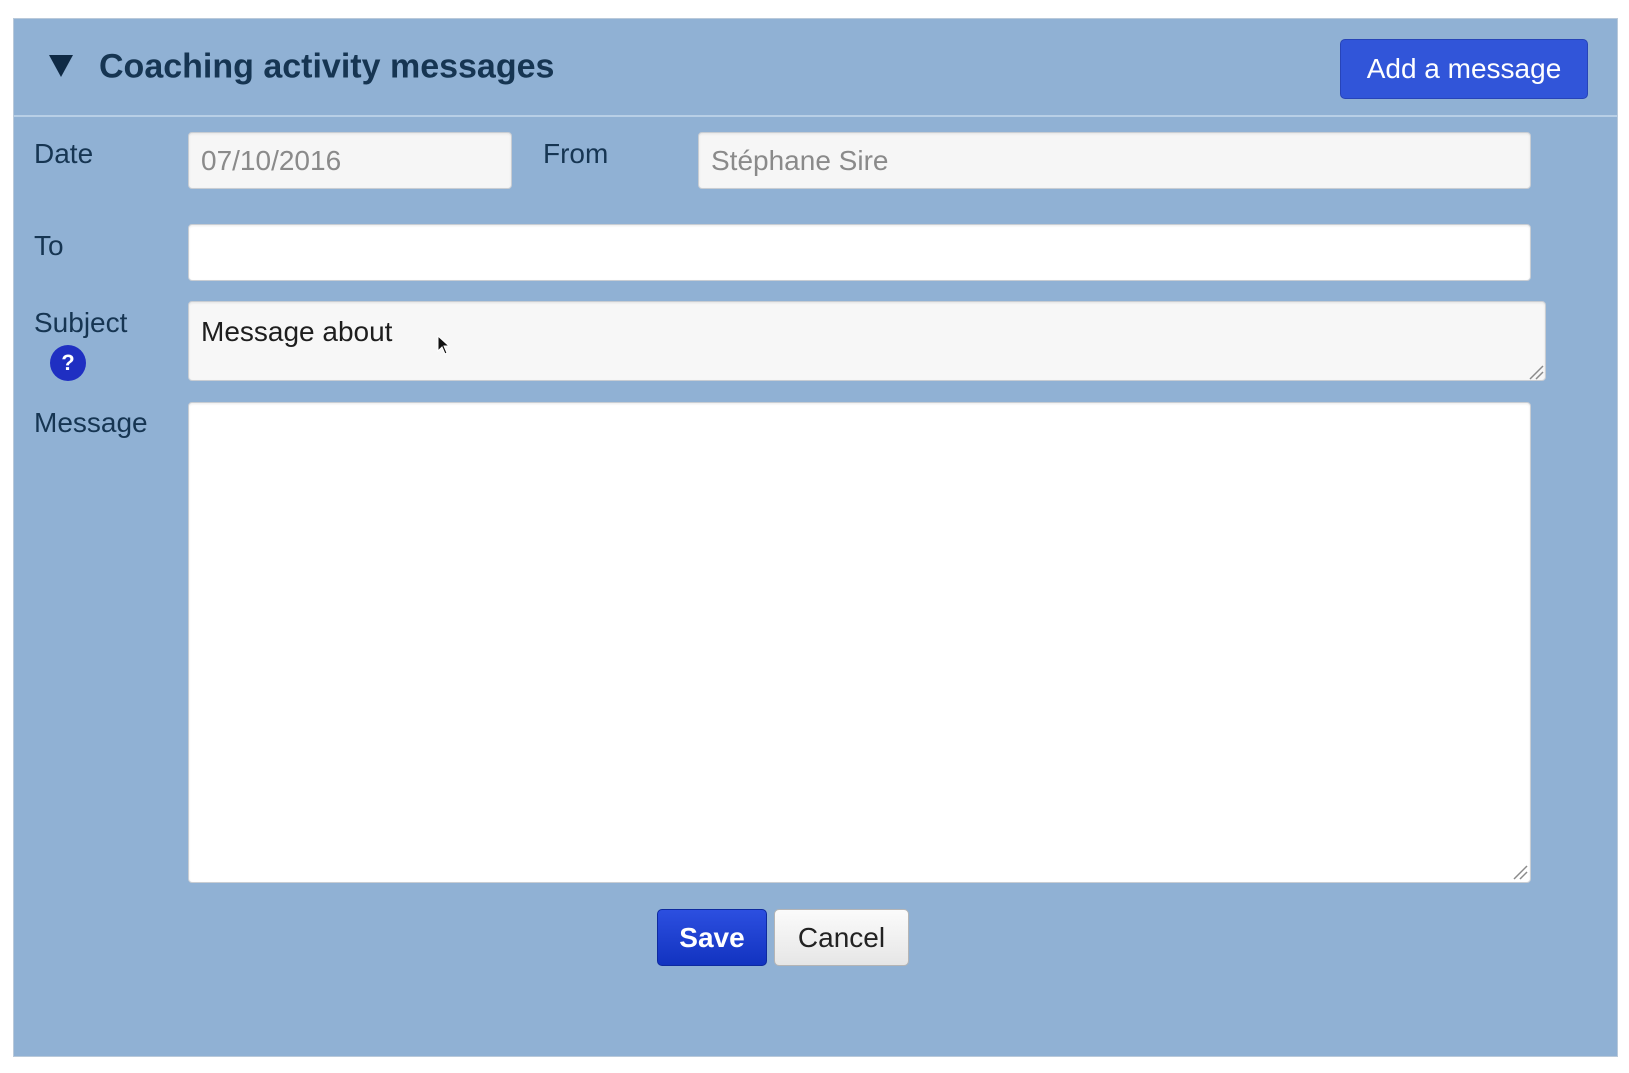 Image resolution: width=1629 pixels, height=1073 pixels. I want to click on to-field, so click(859, 252).